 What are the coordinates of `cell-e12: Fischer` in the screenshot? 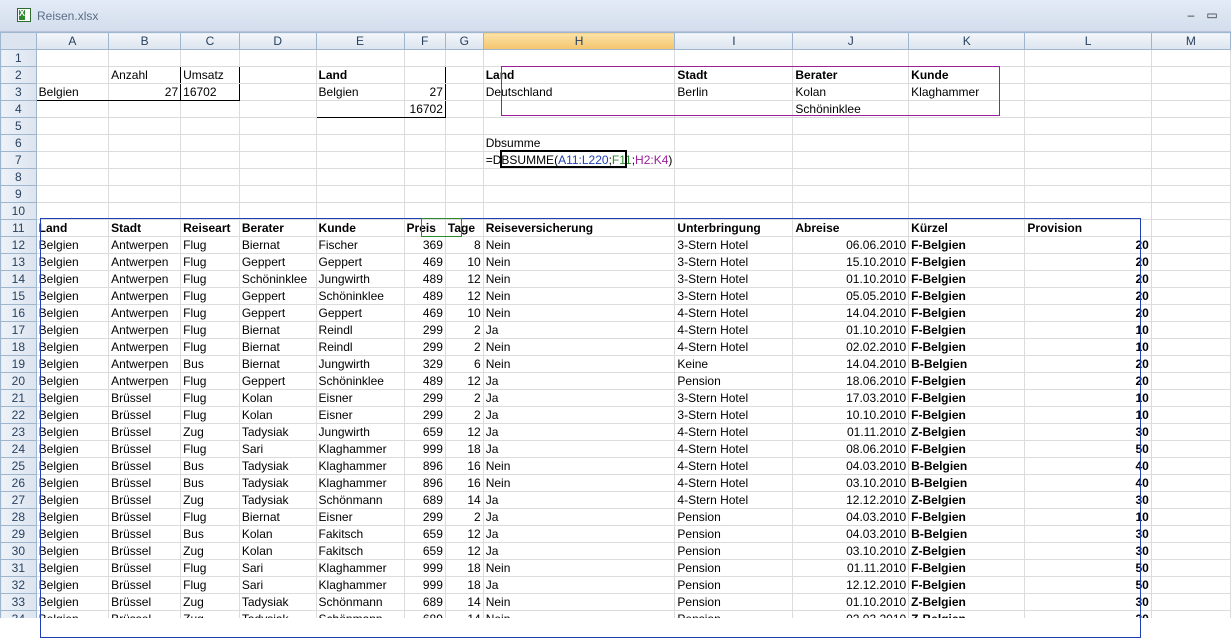 It's located at (360, 245).